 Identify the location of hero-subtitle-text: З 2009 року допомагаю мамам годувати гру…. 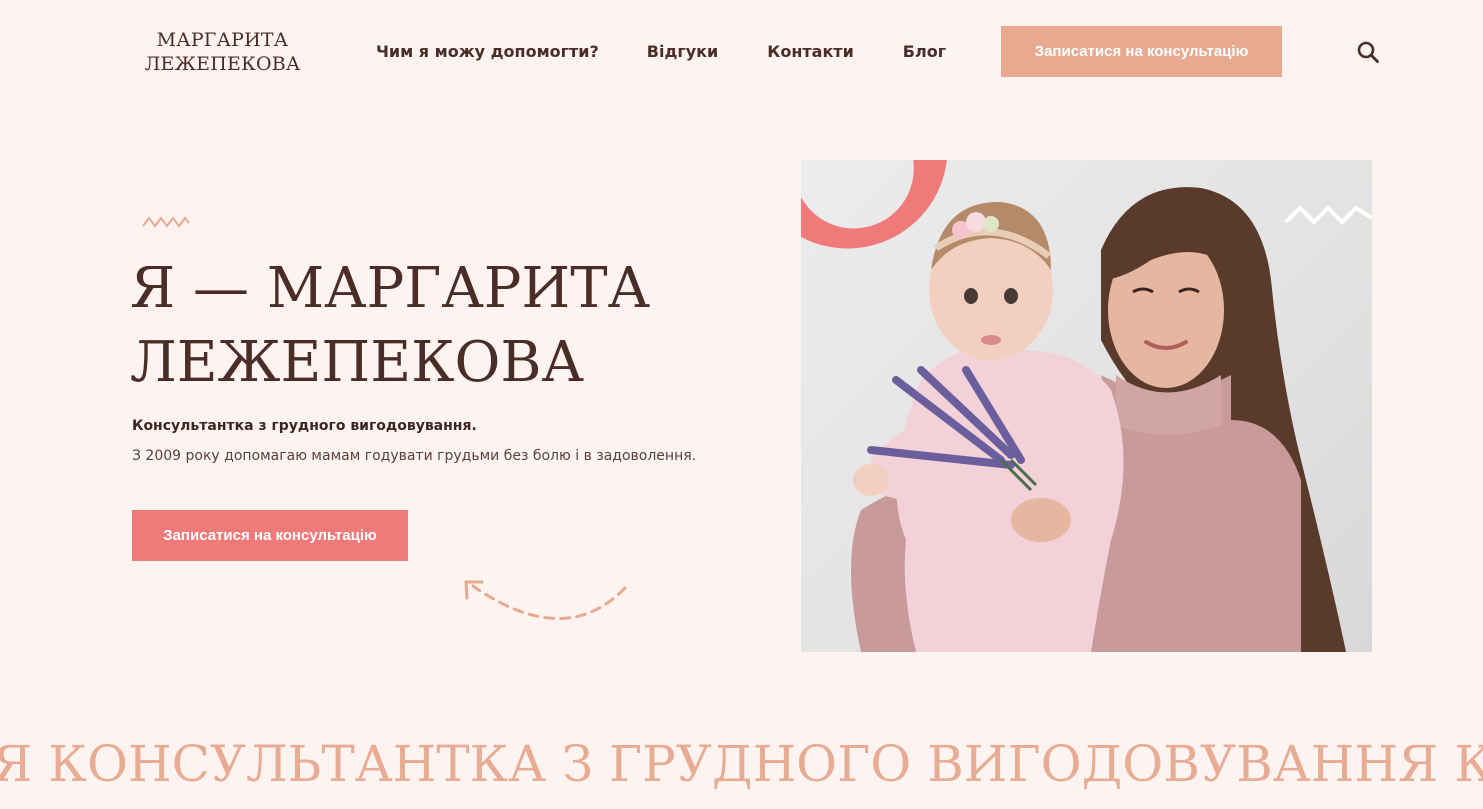
(414, 456).